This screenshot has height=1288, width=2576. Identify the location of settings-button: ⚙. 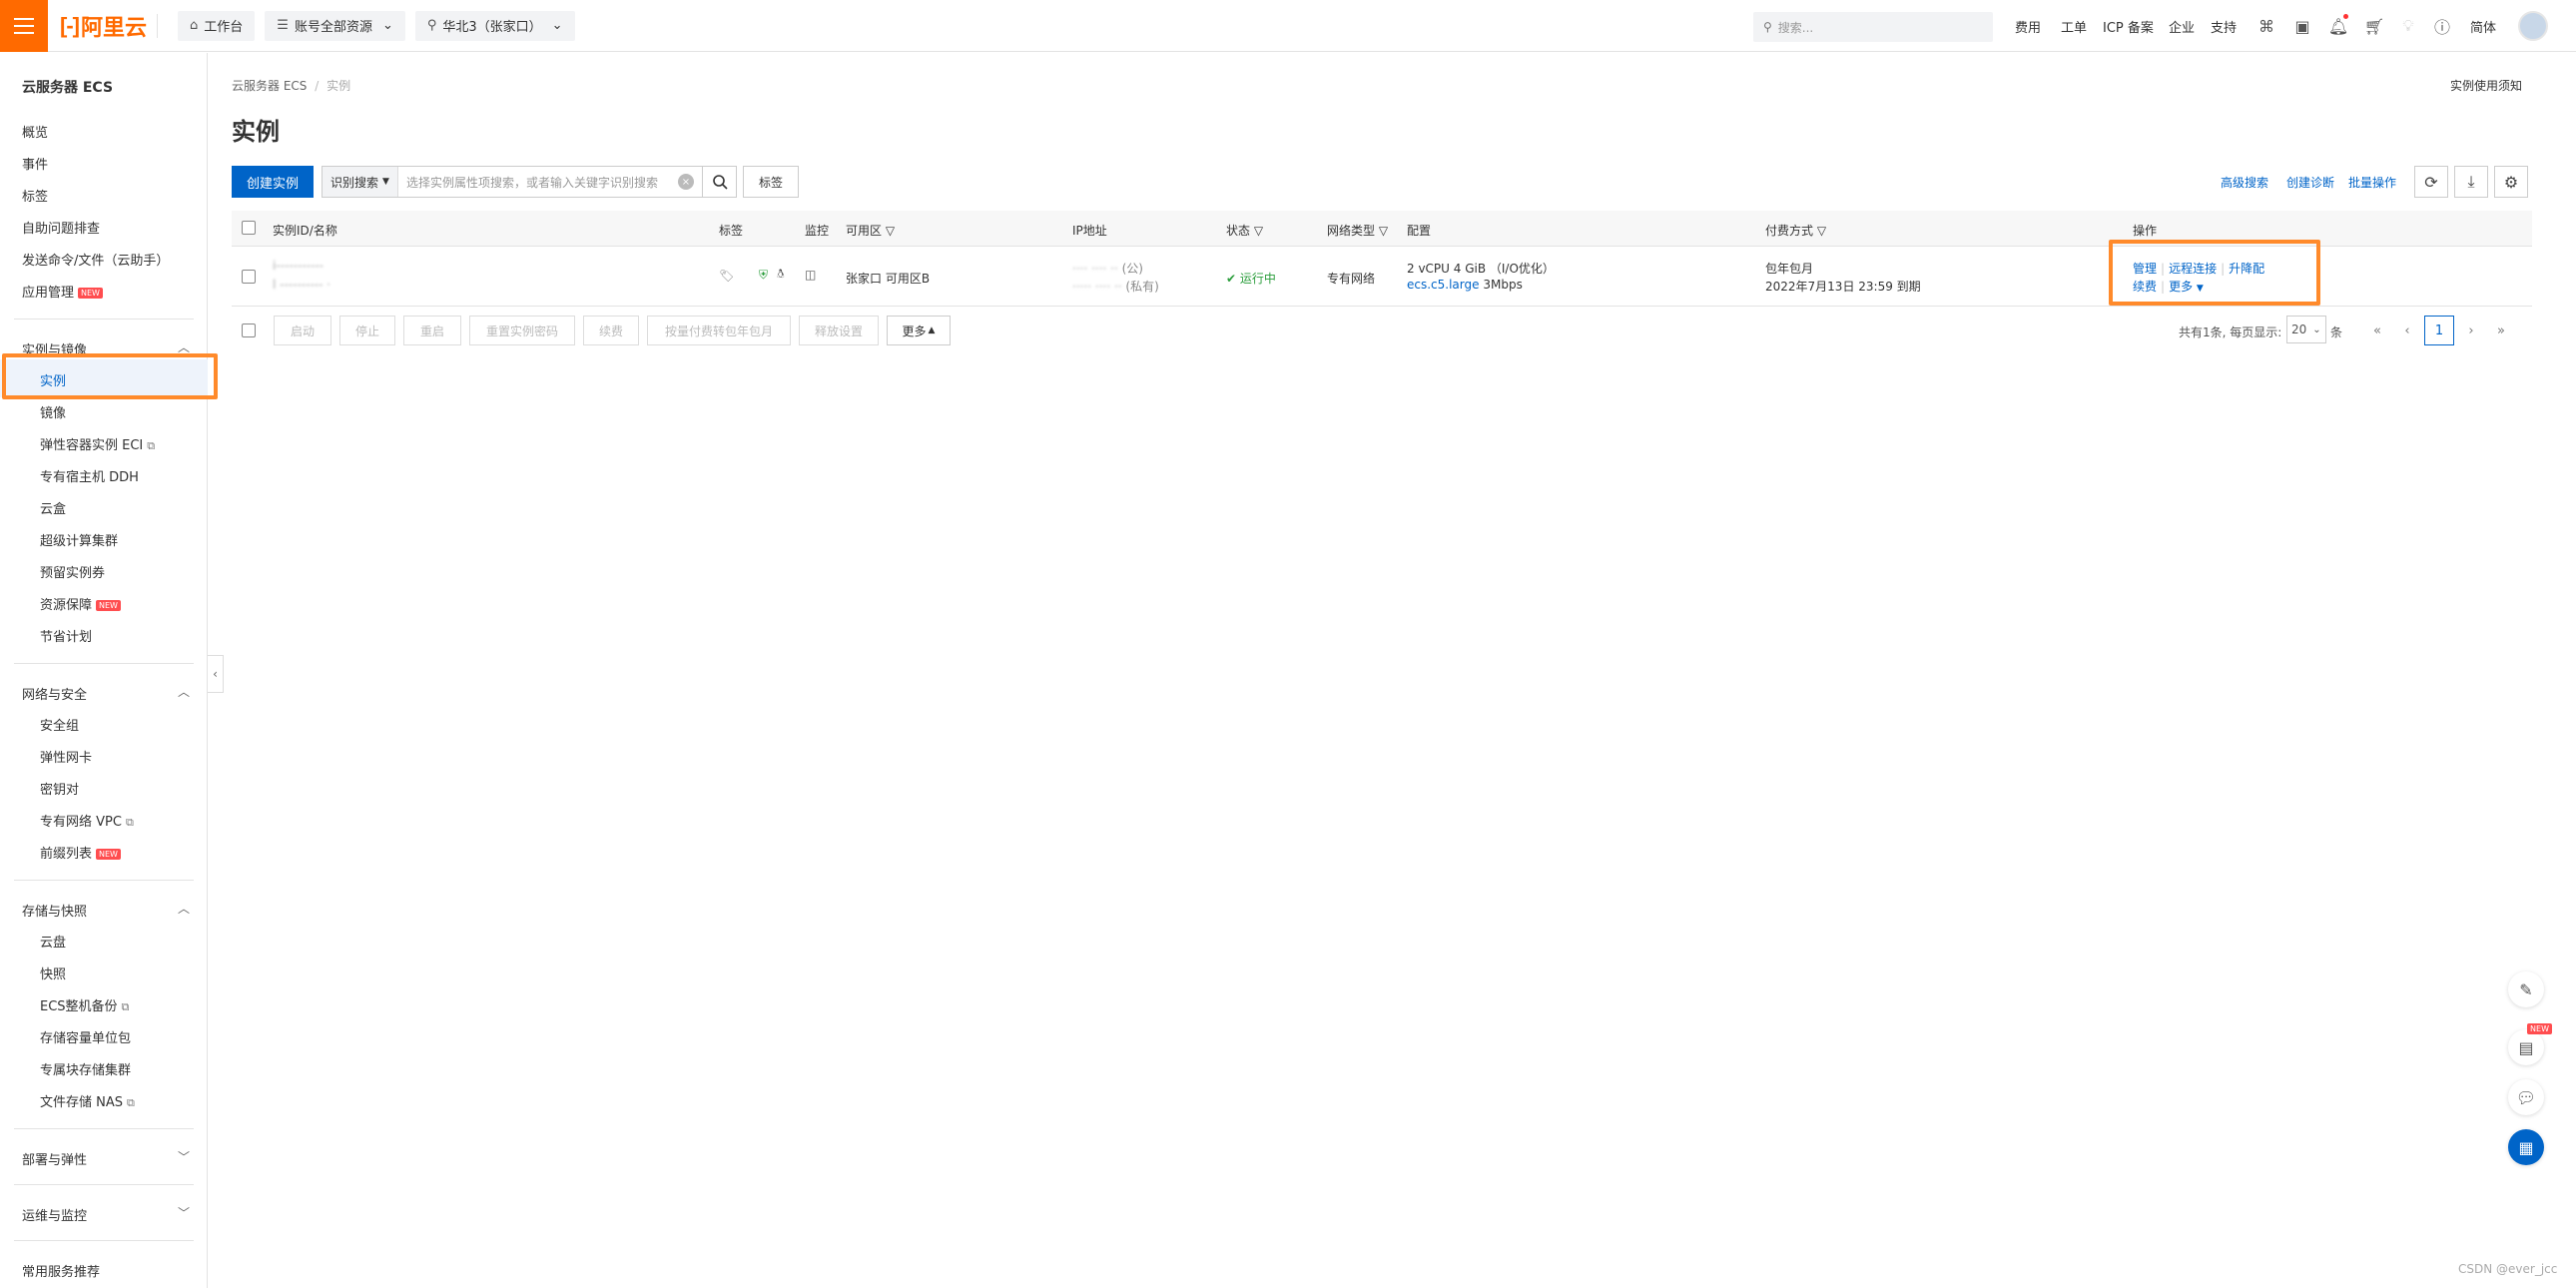
(2511, 182).